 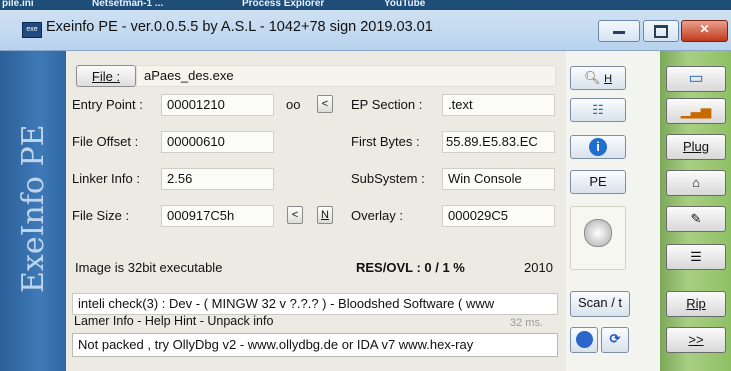 I want to click on ep-section-field: .text, so click(x=498, y=105).